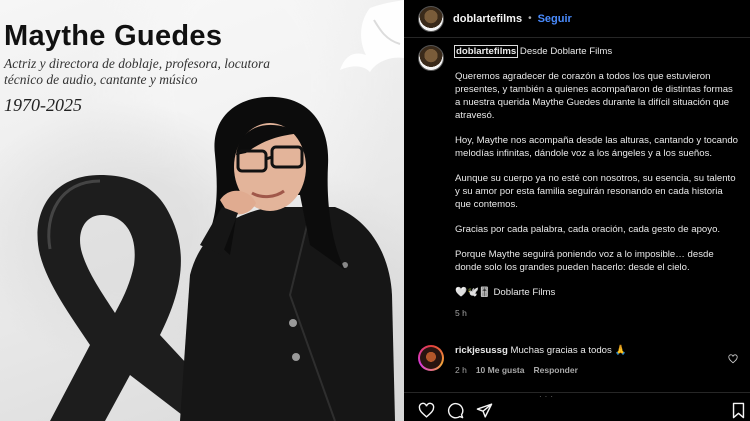 The height and width of the screenshot is (421, 750). What do you see at coordinates (555, 370) in the screenshot?
I see `reply-button: Responder` at bounding box center [555, 370].